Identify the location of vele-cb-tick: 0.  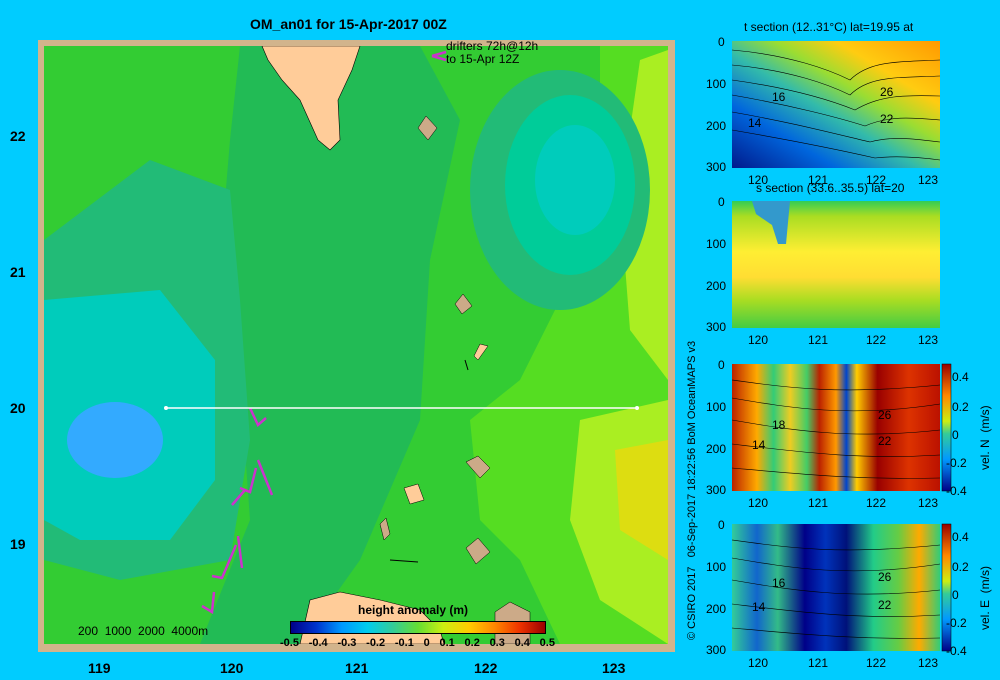
(955, 595).